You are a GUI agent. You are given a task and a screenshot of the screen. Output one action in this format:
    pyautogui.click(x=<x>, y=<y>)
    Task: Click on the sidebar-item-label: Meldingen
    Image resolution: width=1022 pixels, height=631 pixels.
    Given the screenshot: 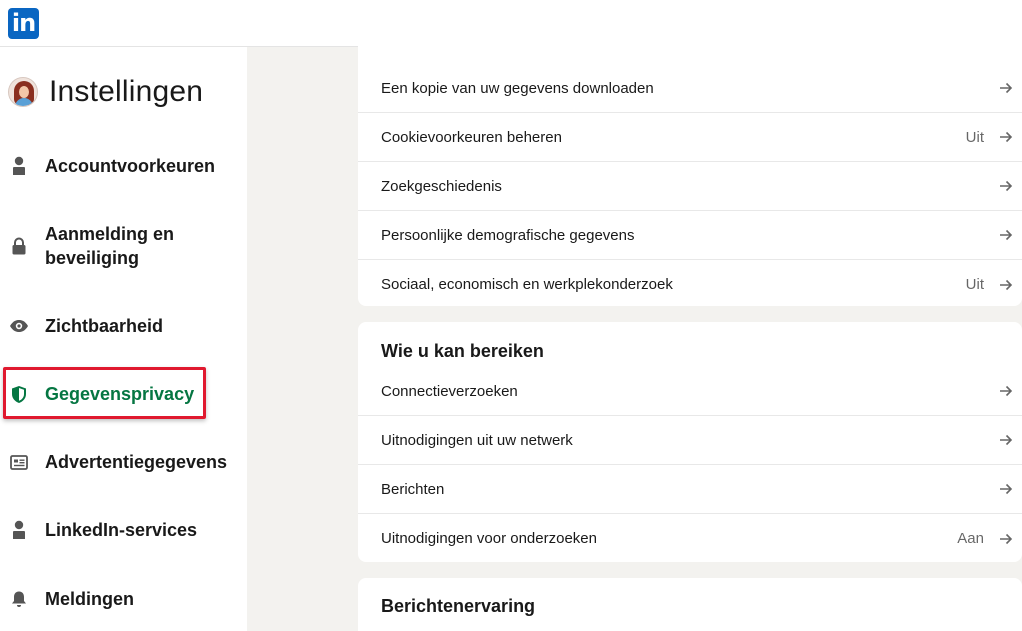 What is the action you would take?
    pyautogui.click(x=89, y=599)
    